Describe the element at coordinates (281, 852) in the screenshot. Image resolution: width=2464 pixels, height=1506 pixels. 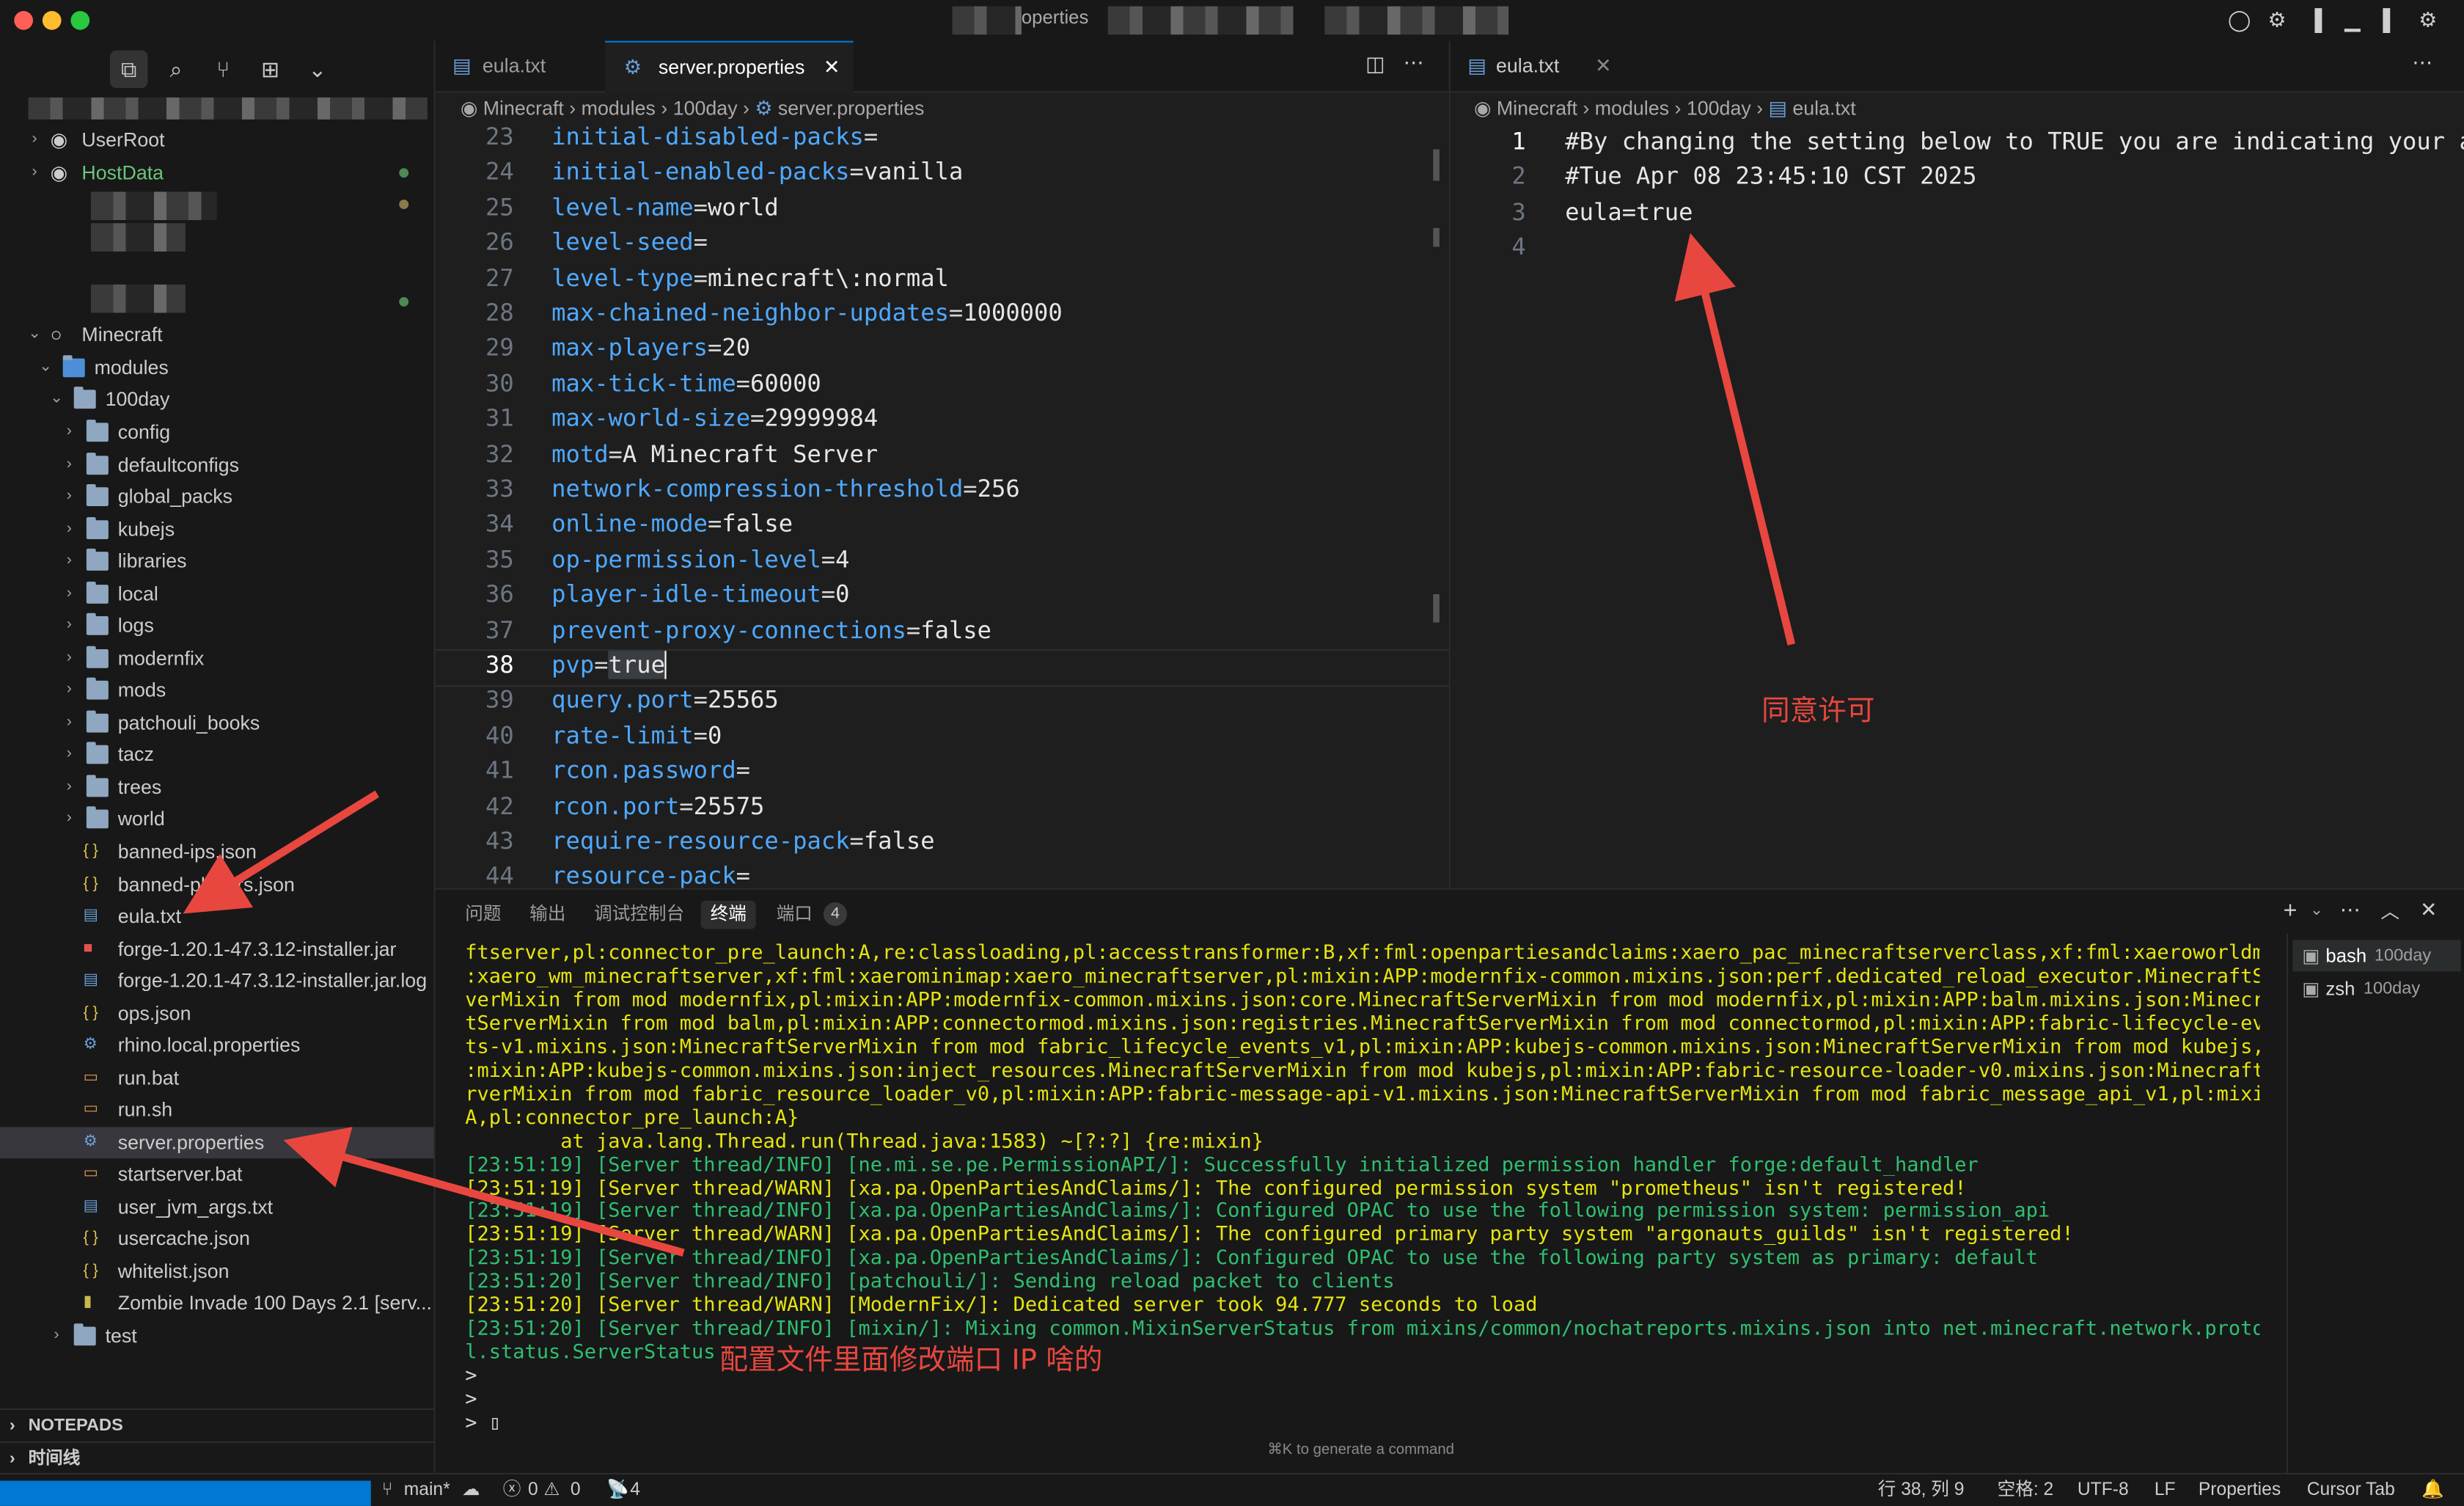
I see `arrow-eula-file` at that location.